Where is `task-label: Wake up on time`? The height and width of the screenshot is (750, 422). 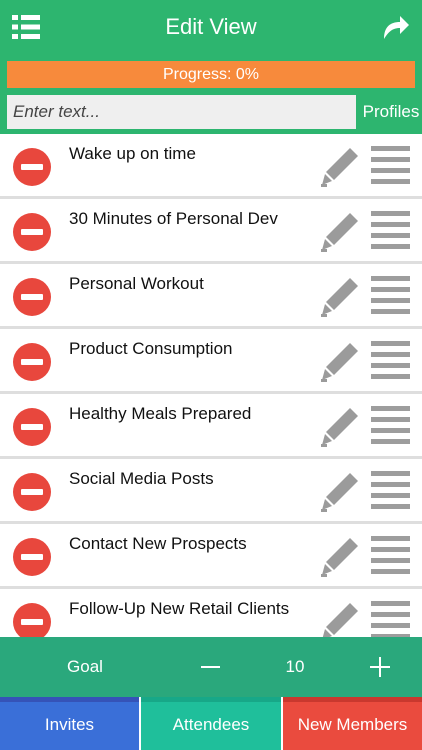
task-label: Wake up on time is located at coordinates (132, 153).